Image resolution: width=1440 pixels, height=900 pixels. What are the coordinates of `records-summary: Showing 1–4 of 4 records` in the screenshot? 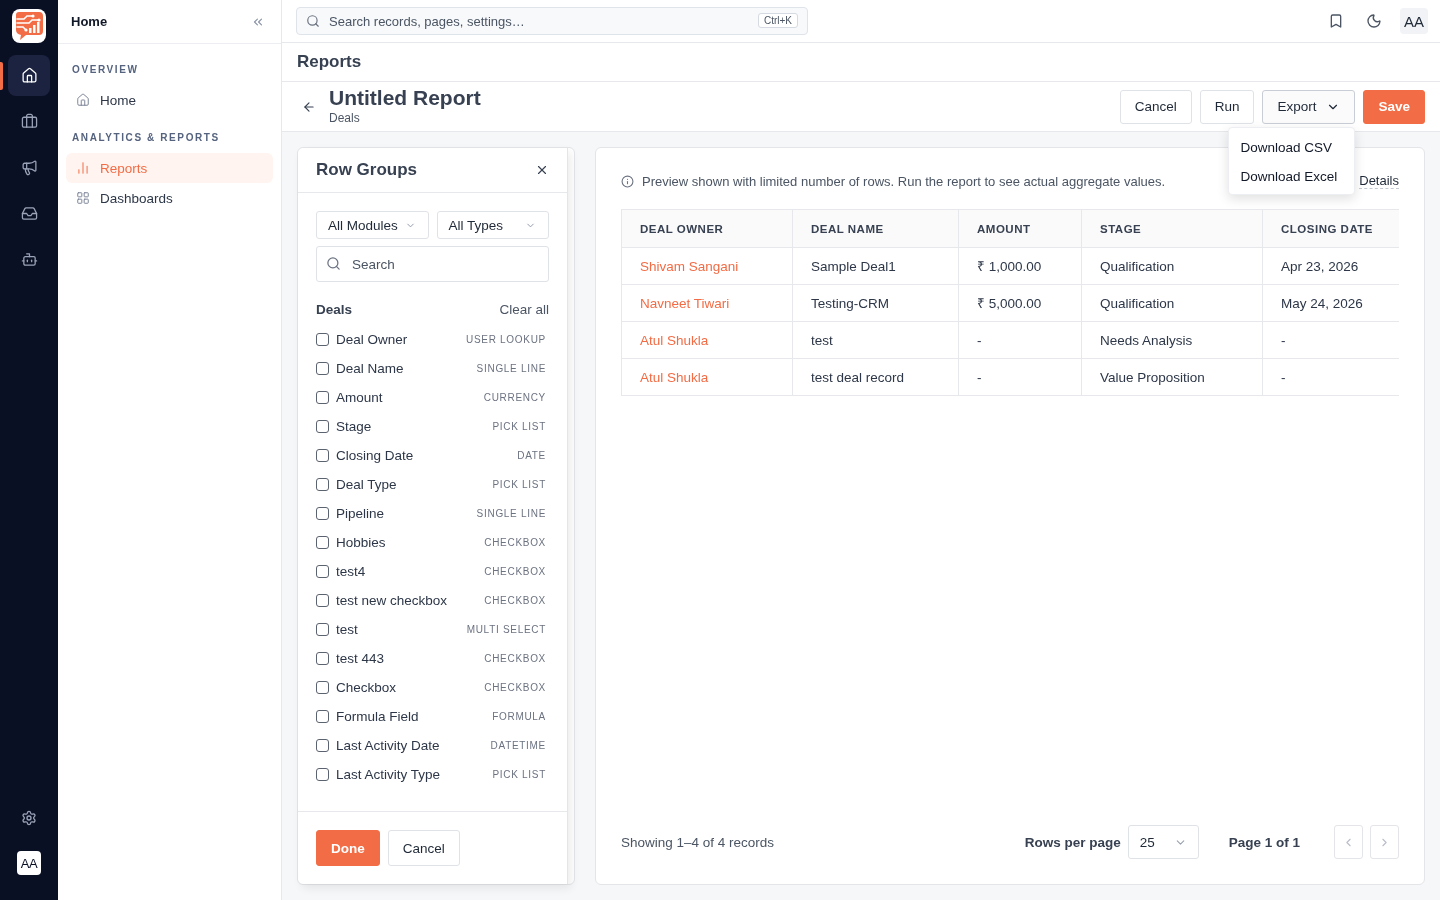 It's located at (698, 842).